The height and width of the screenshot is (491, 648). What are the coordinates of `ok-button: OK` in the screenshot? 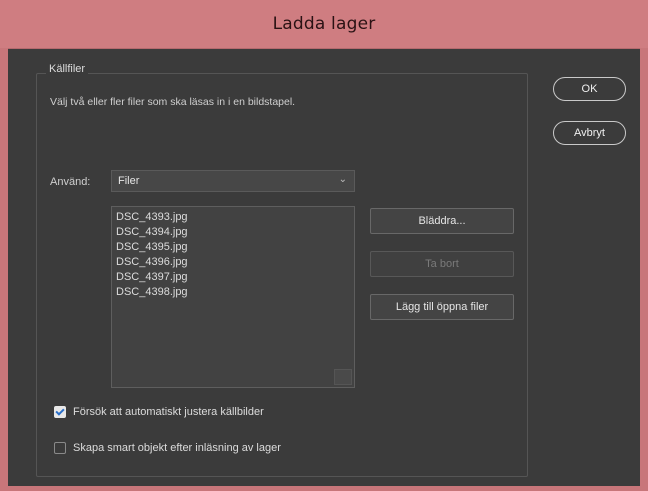 It's located at (589, 89).